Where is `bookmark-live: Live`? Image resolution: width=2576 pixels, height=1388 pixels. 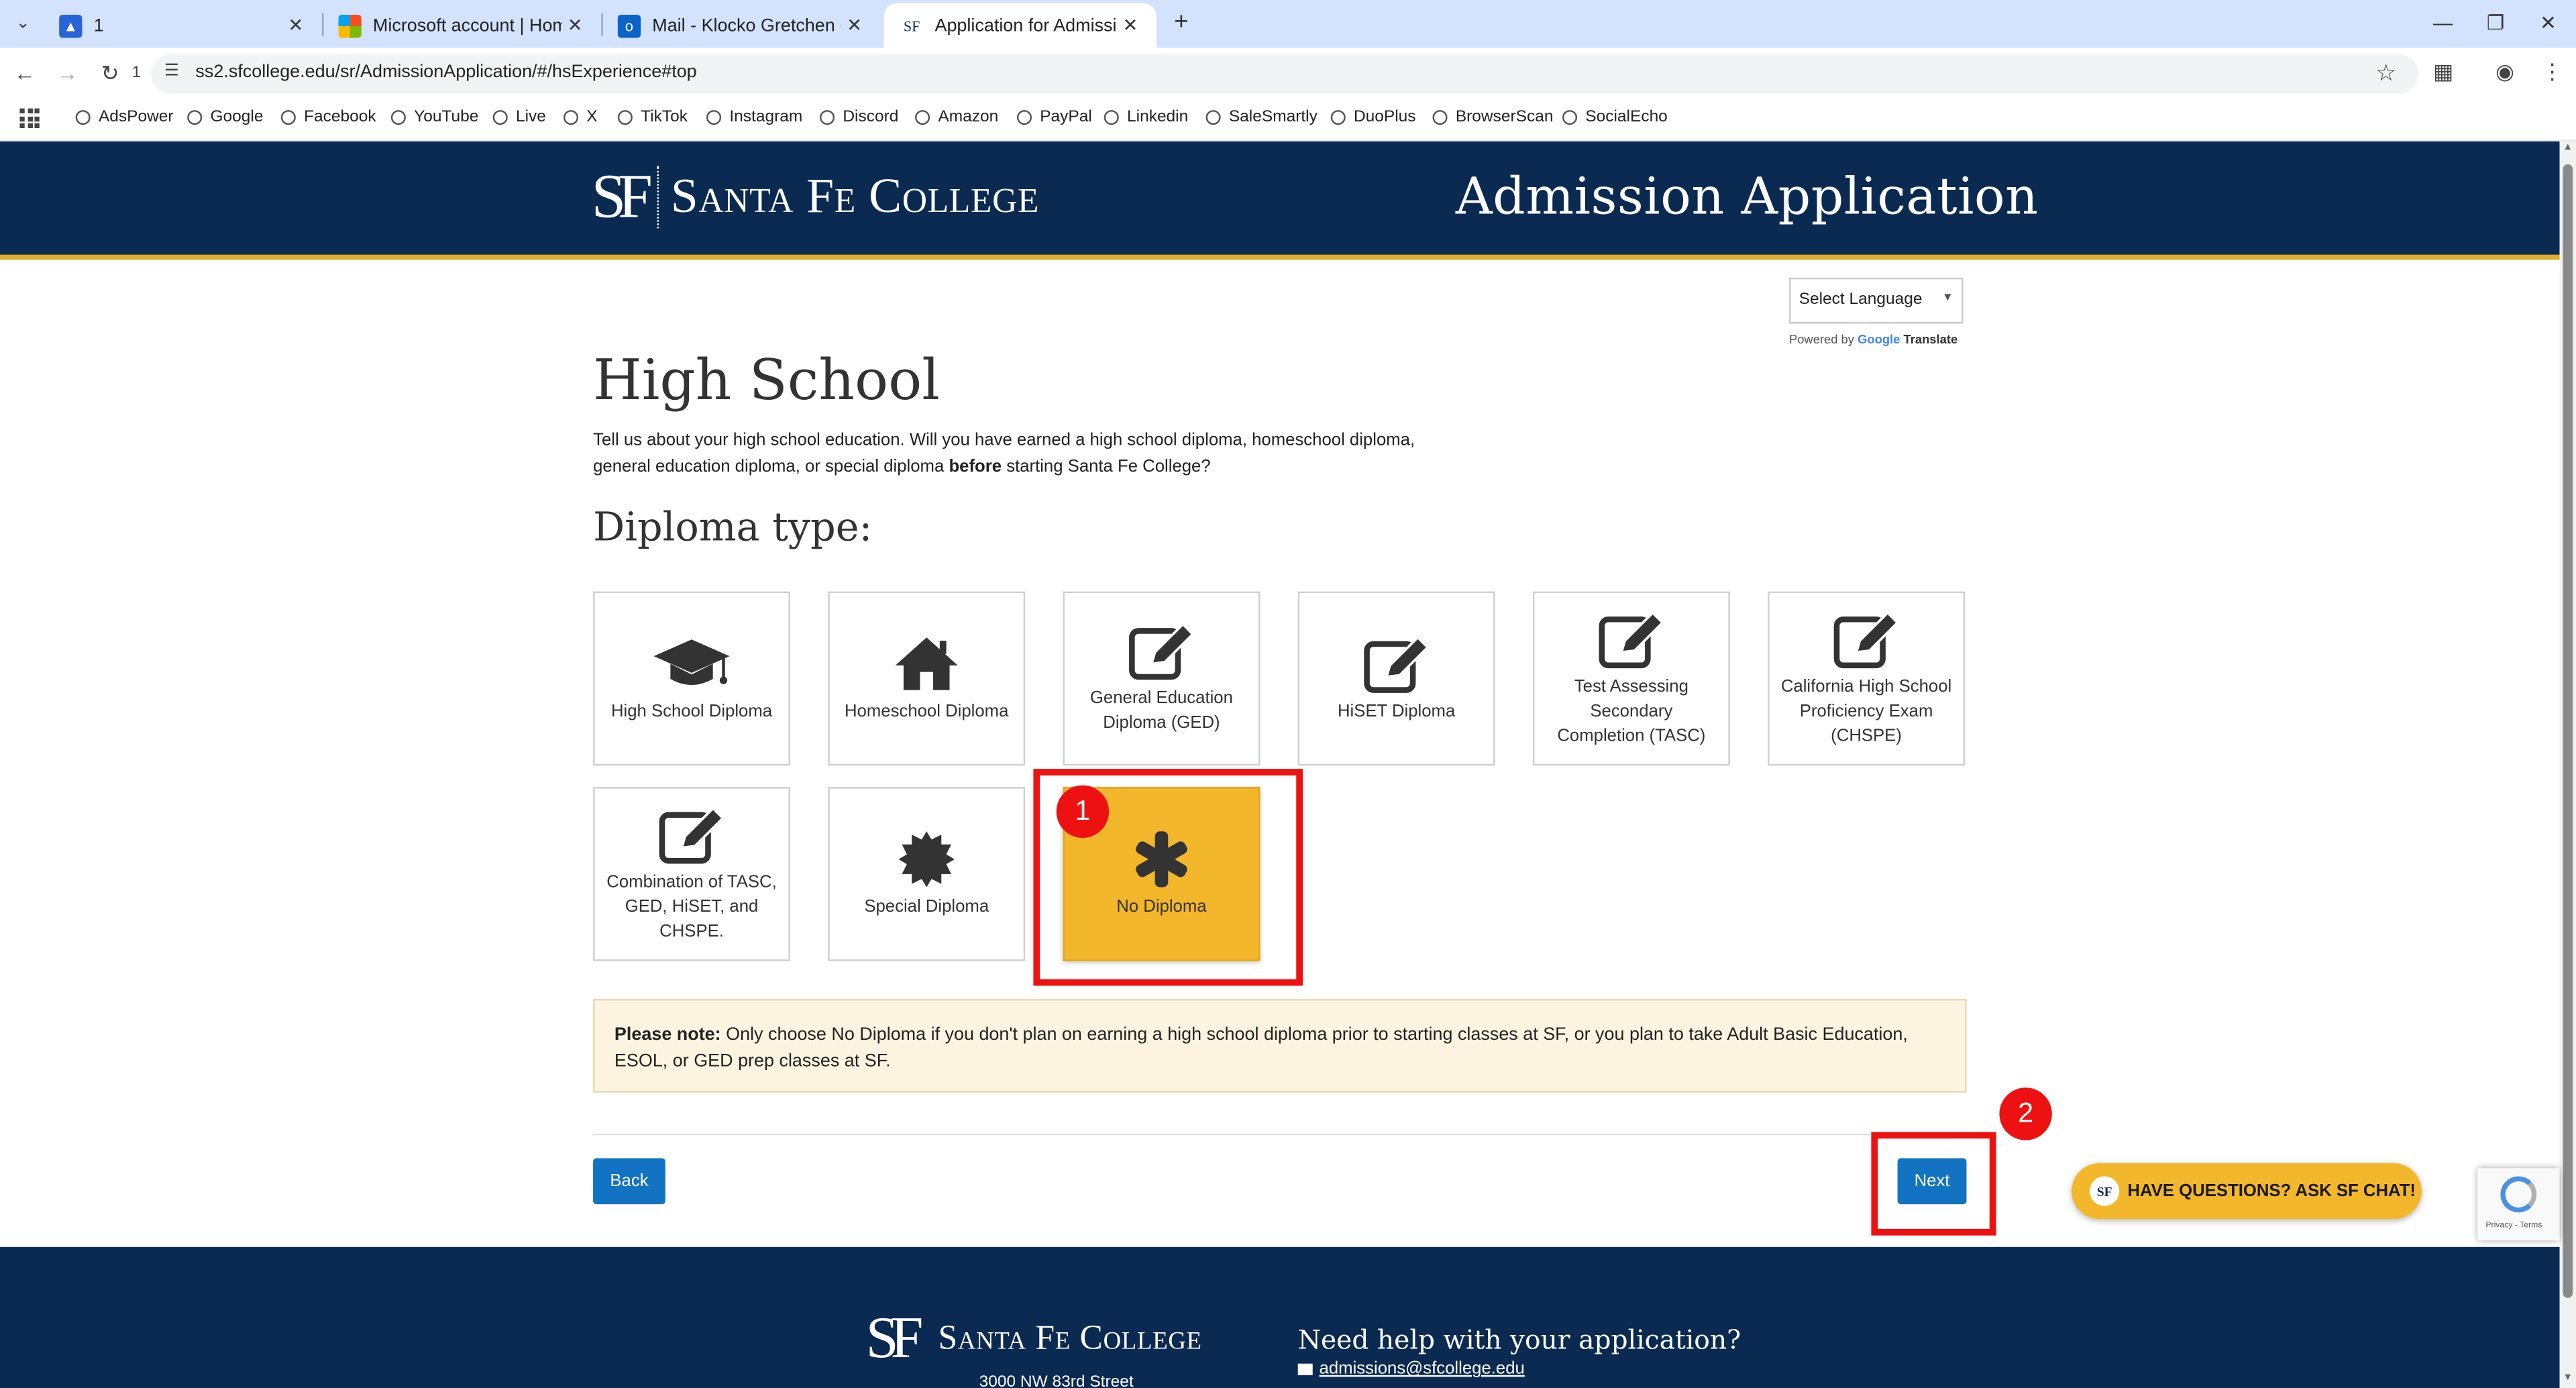
bookmark-live: Live is located at coordinates (519, 117).